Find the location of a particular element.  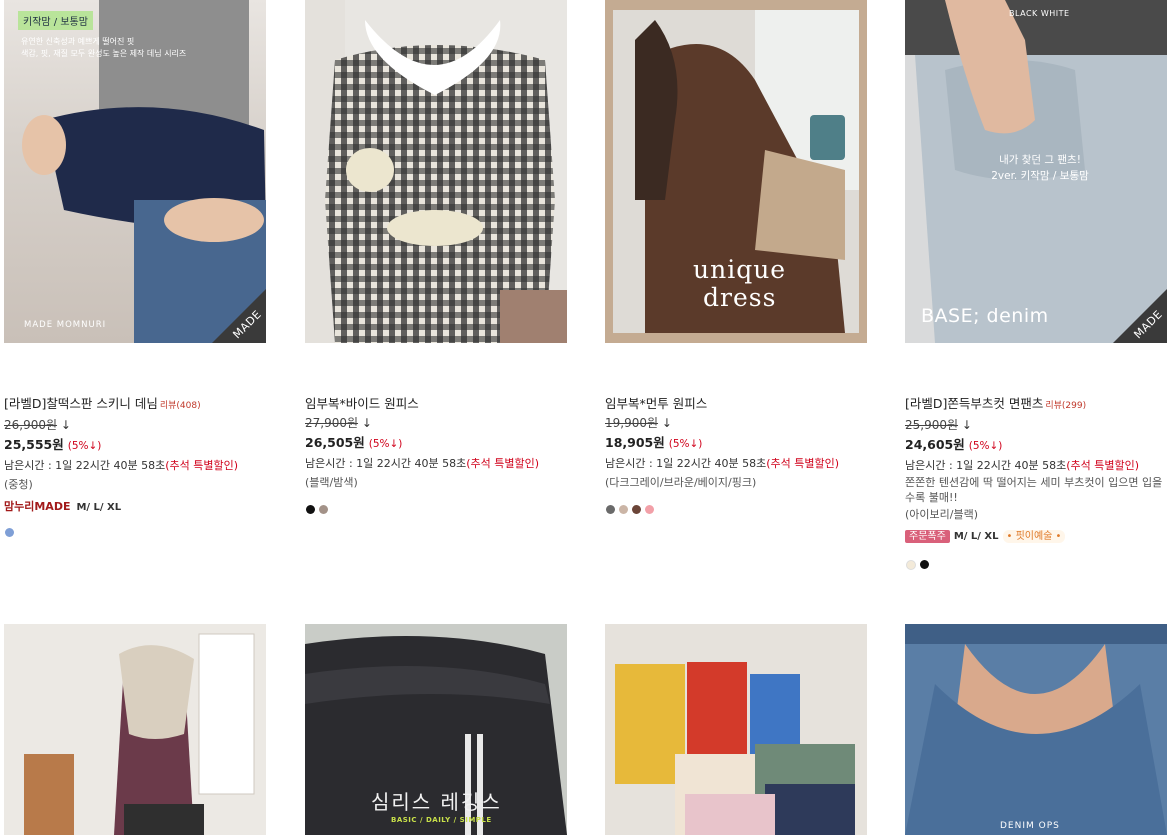

image-title: 심리스 레깅스 is located at coordinates (436, 802).